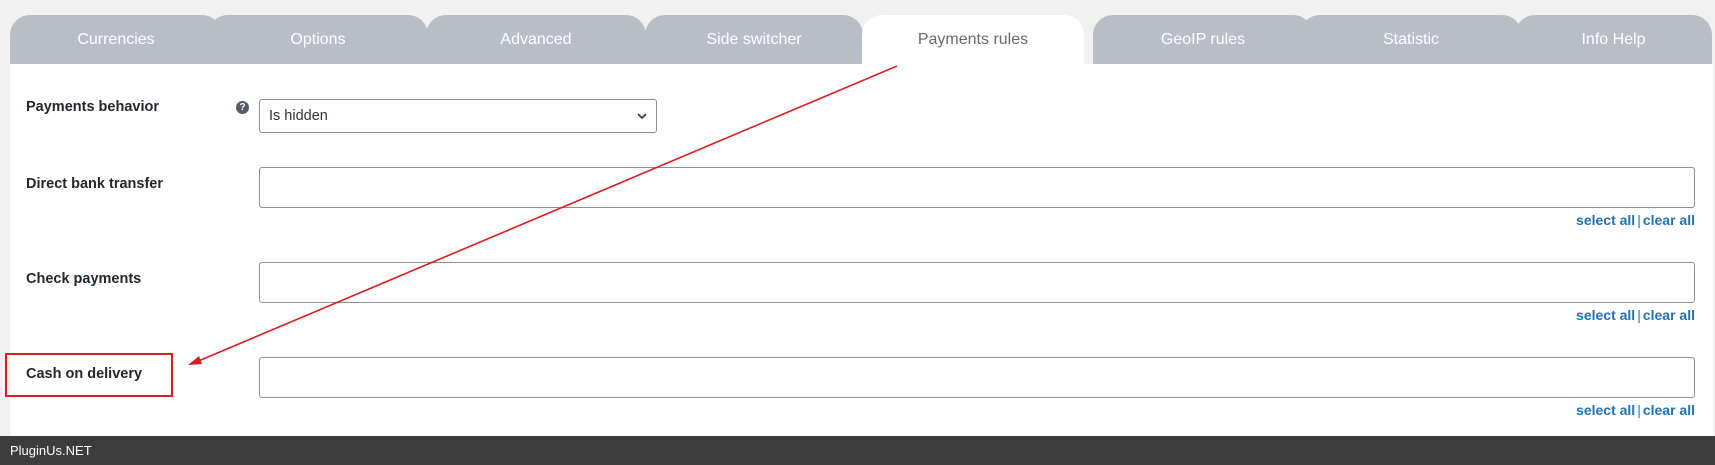 Image resolution: width=1715 pixels, height=465 pixels. I want to click on tab-statistic: Statistic, so click(1411, 39).